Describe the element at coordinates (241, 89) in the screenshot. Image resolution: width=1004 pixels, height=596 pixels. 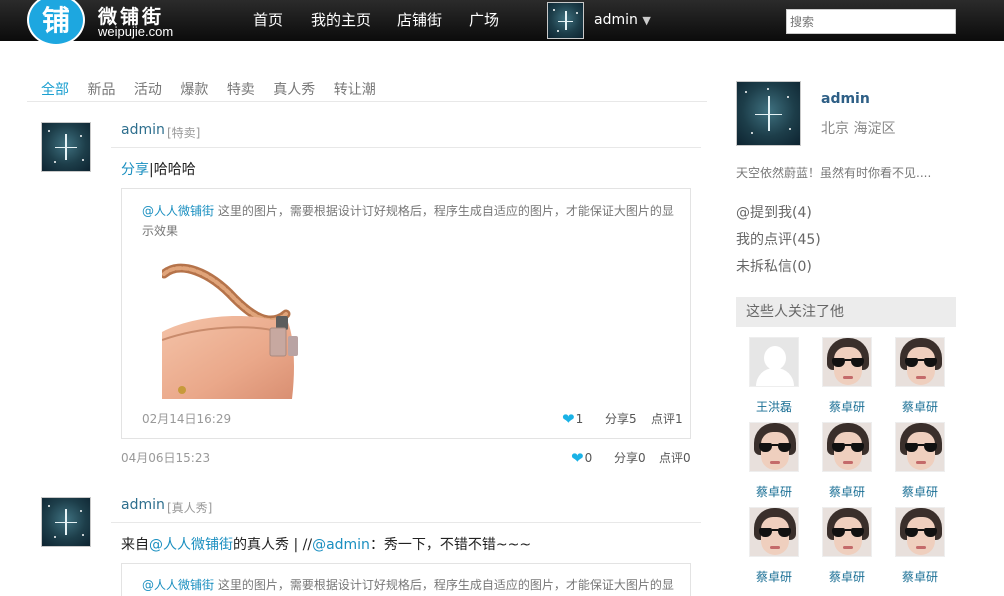
I see `tab-sale: 特卖` at that location.